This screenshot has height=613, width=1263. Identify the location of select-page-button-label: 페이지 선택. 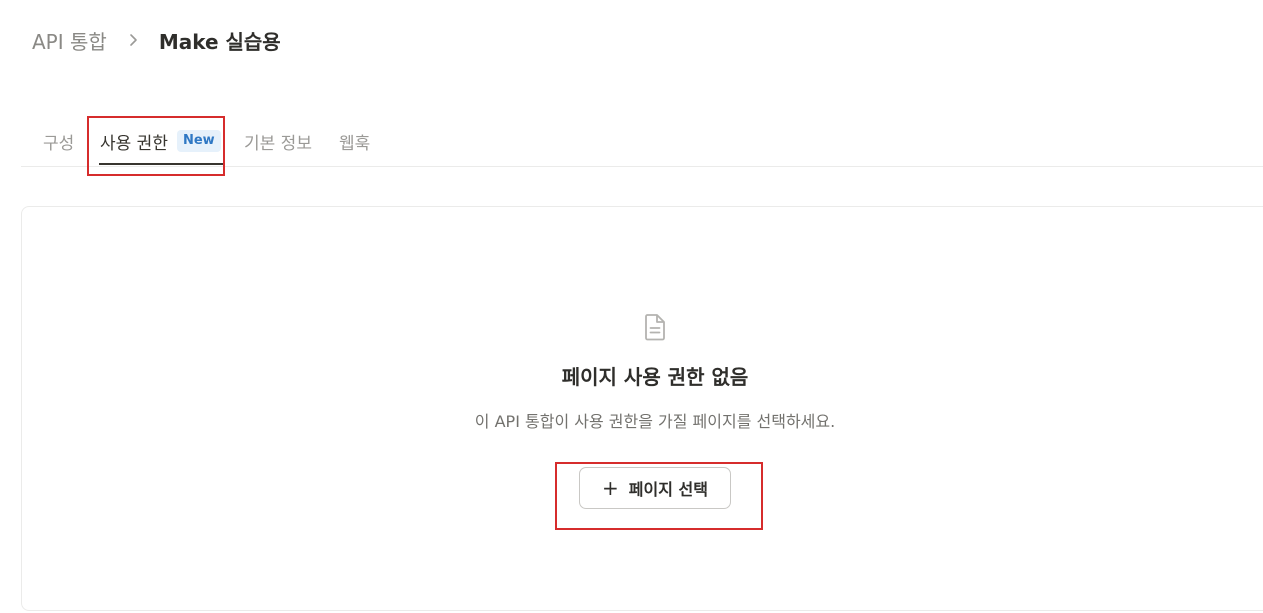
(668, 489).